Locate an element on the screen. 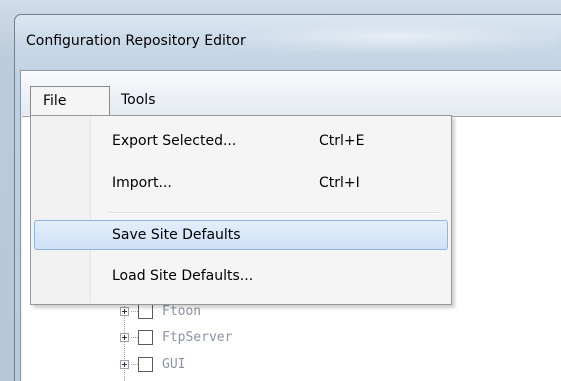 This screenshot has height=381, width=561. menu-item-export-selected: Export Selected... Ctrl+E is located at coordinates (241, 142).